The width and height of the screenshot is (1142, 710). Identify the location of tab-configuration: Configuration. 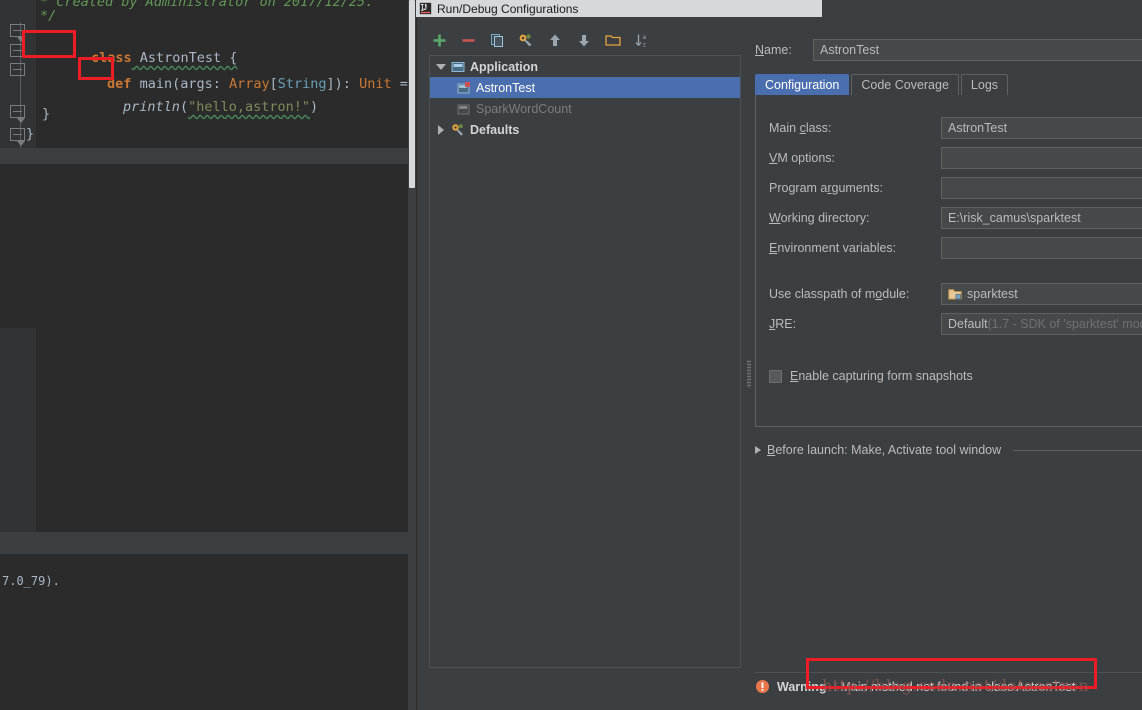
(802, 84).